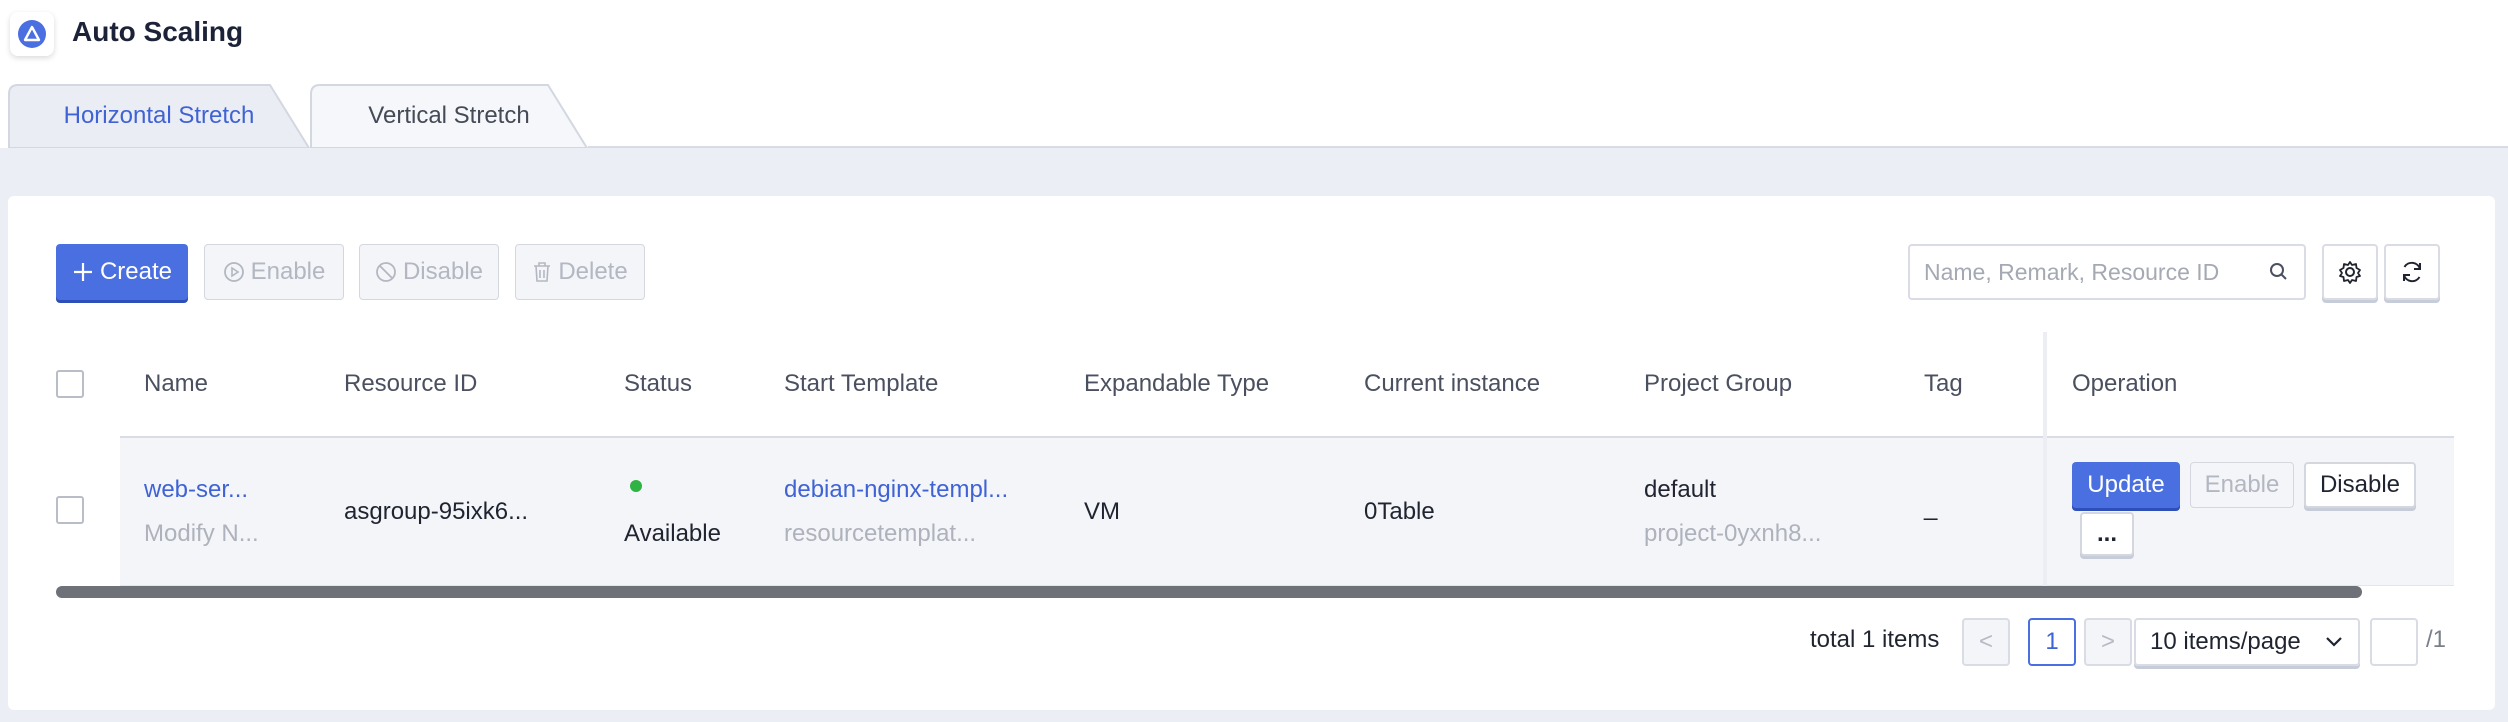  I want to click on chevron-left-icon: <, so click(1985, 641).